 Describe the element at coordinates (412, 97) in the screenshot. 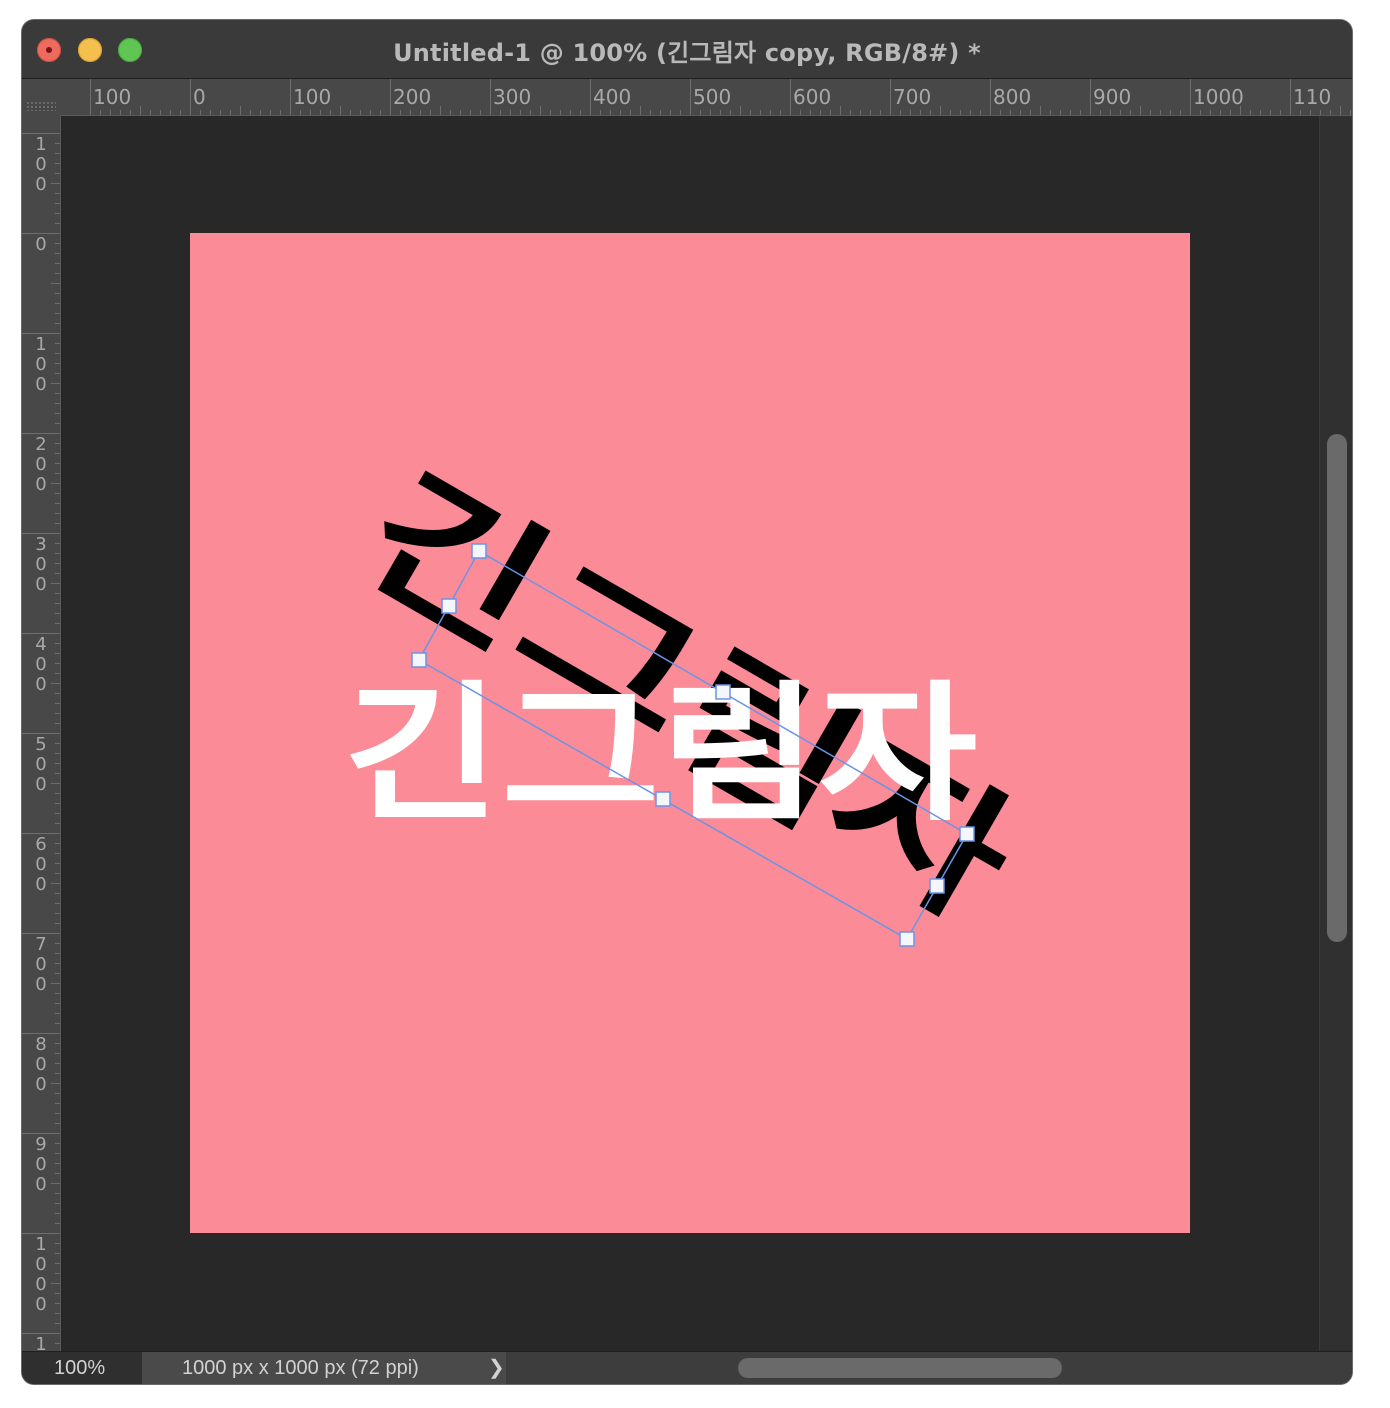

I see `ruler-label: 200` at that location.